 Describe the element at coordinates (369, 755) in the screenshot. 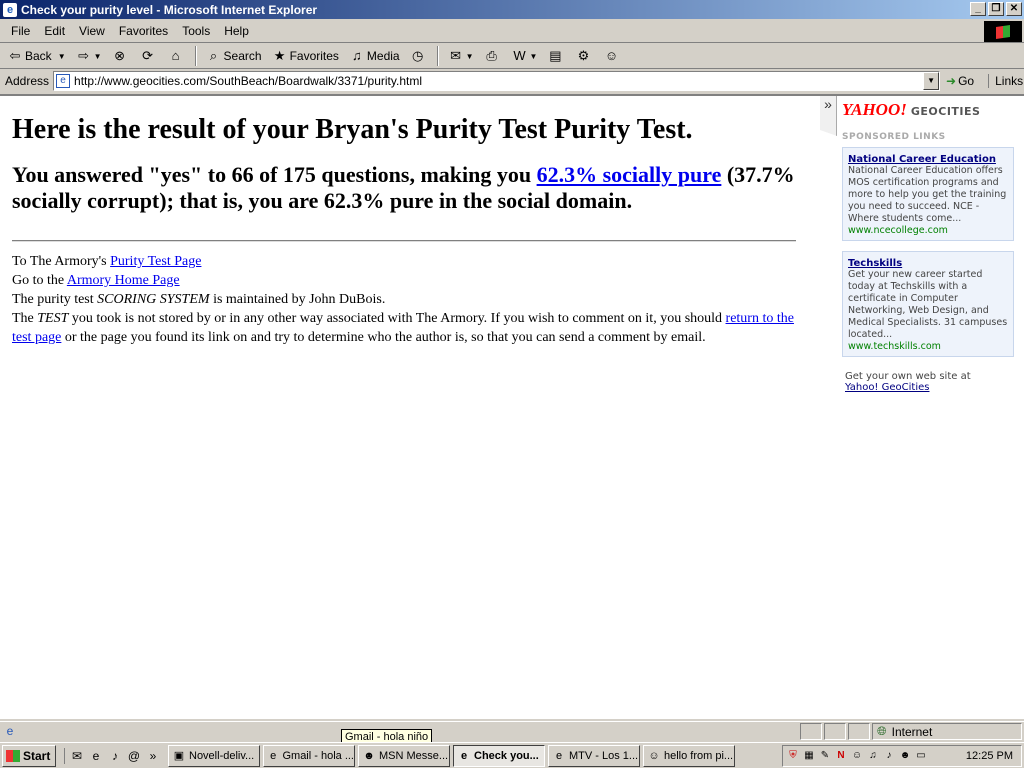

I see `msn-icon: ☻` at that location.